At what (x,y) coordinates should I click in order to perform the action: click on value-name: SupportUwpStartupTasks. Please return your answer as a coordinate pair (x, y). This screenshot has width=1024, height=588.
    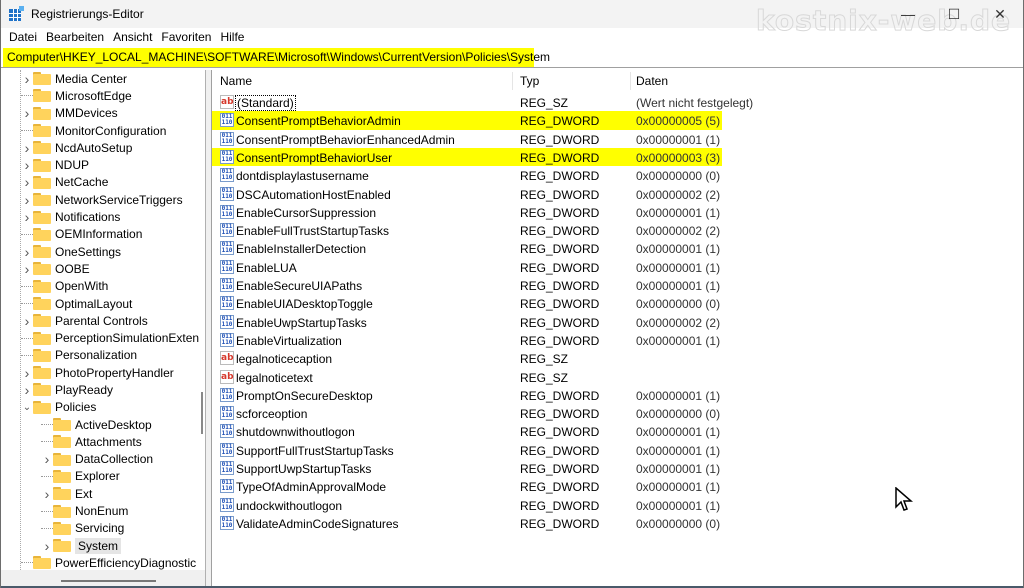
    Looking at the image, I should click on (304, 469).